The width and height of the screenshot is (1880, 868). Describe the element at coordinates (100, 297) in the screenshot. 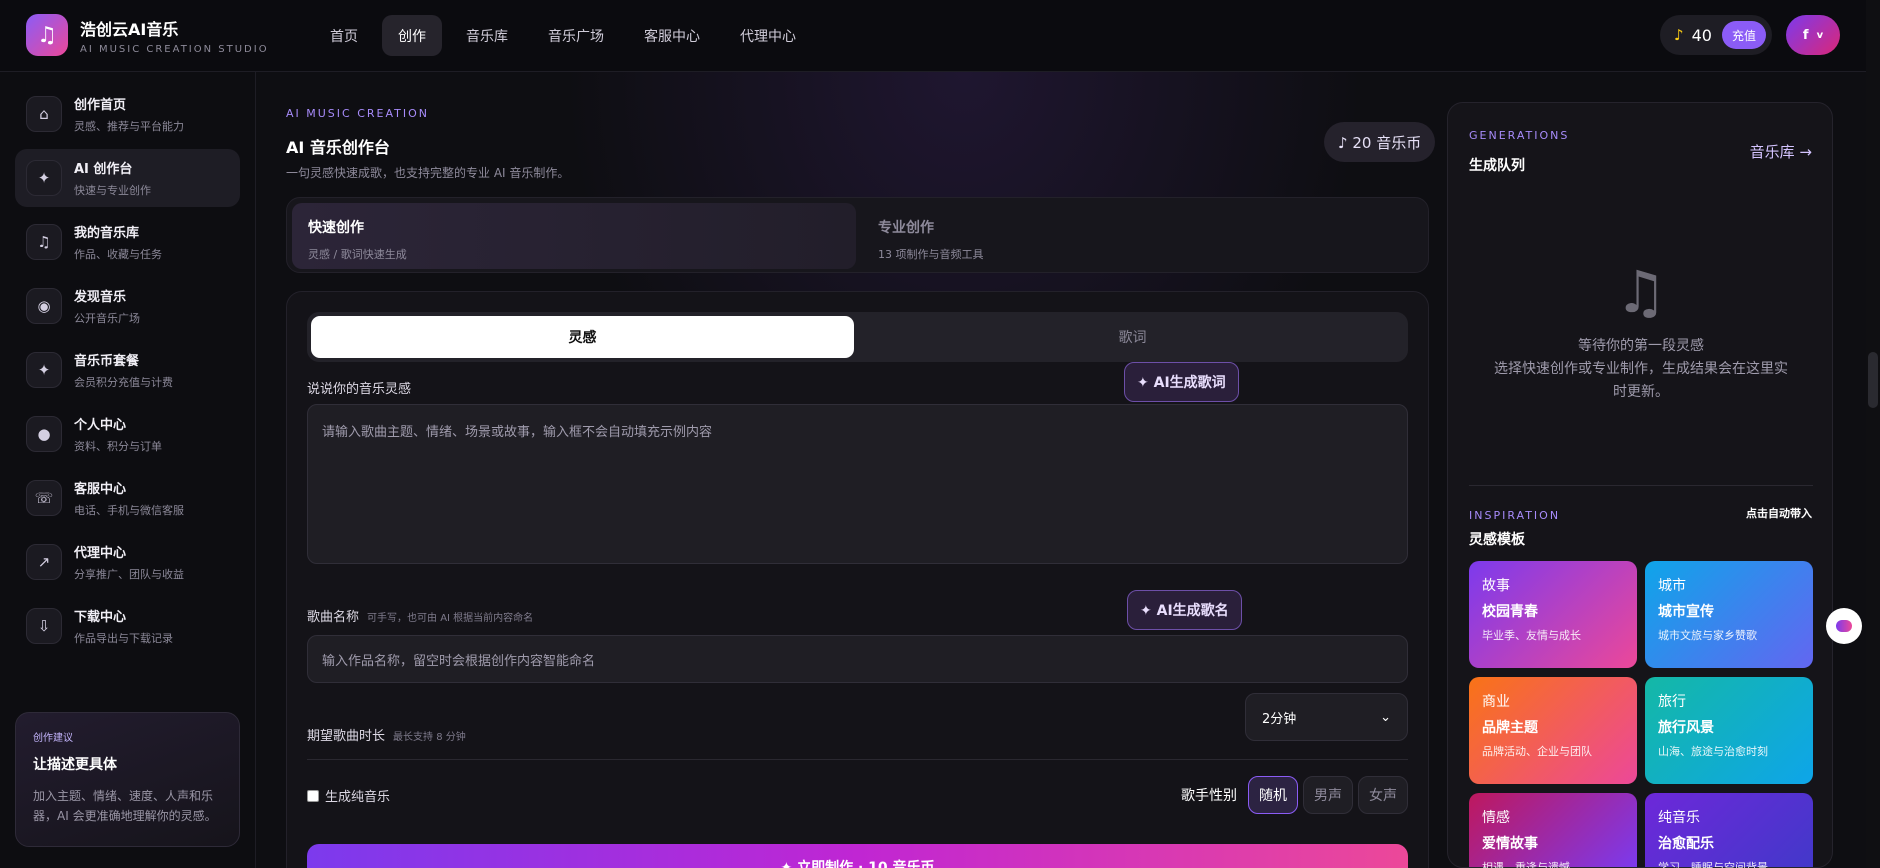

I see `sidebar-item-title: 发现音乐` at that location.